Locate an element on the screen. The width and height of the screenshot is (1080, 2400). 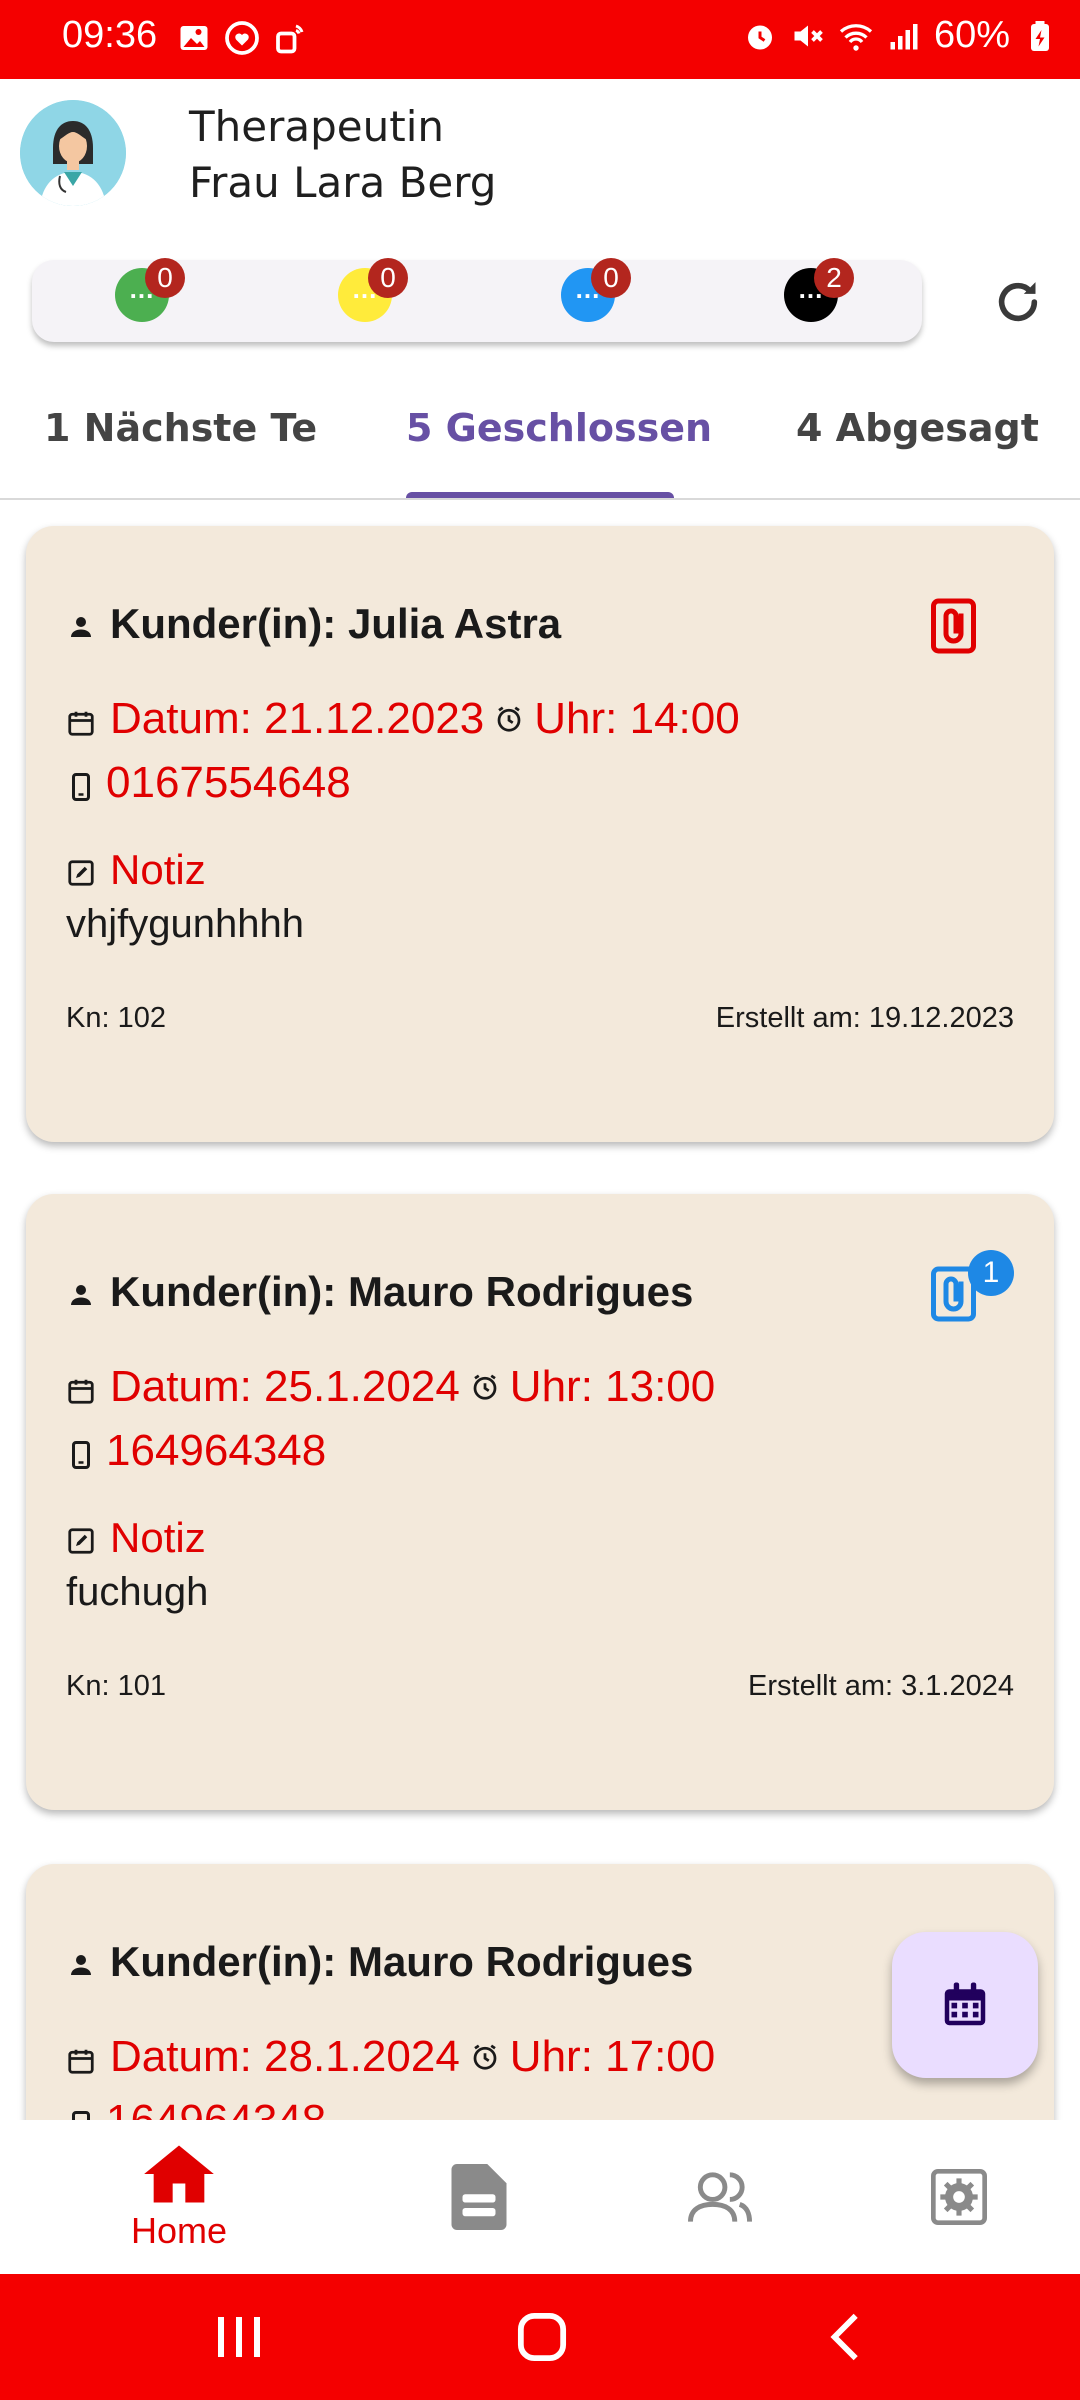
attachment-icon is located at coordinates (956, 626).